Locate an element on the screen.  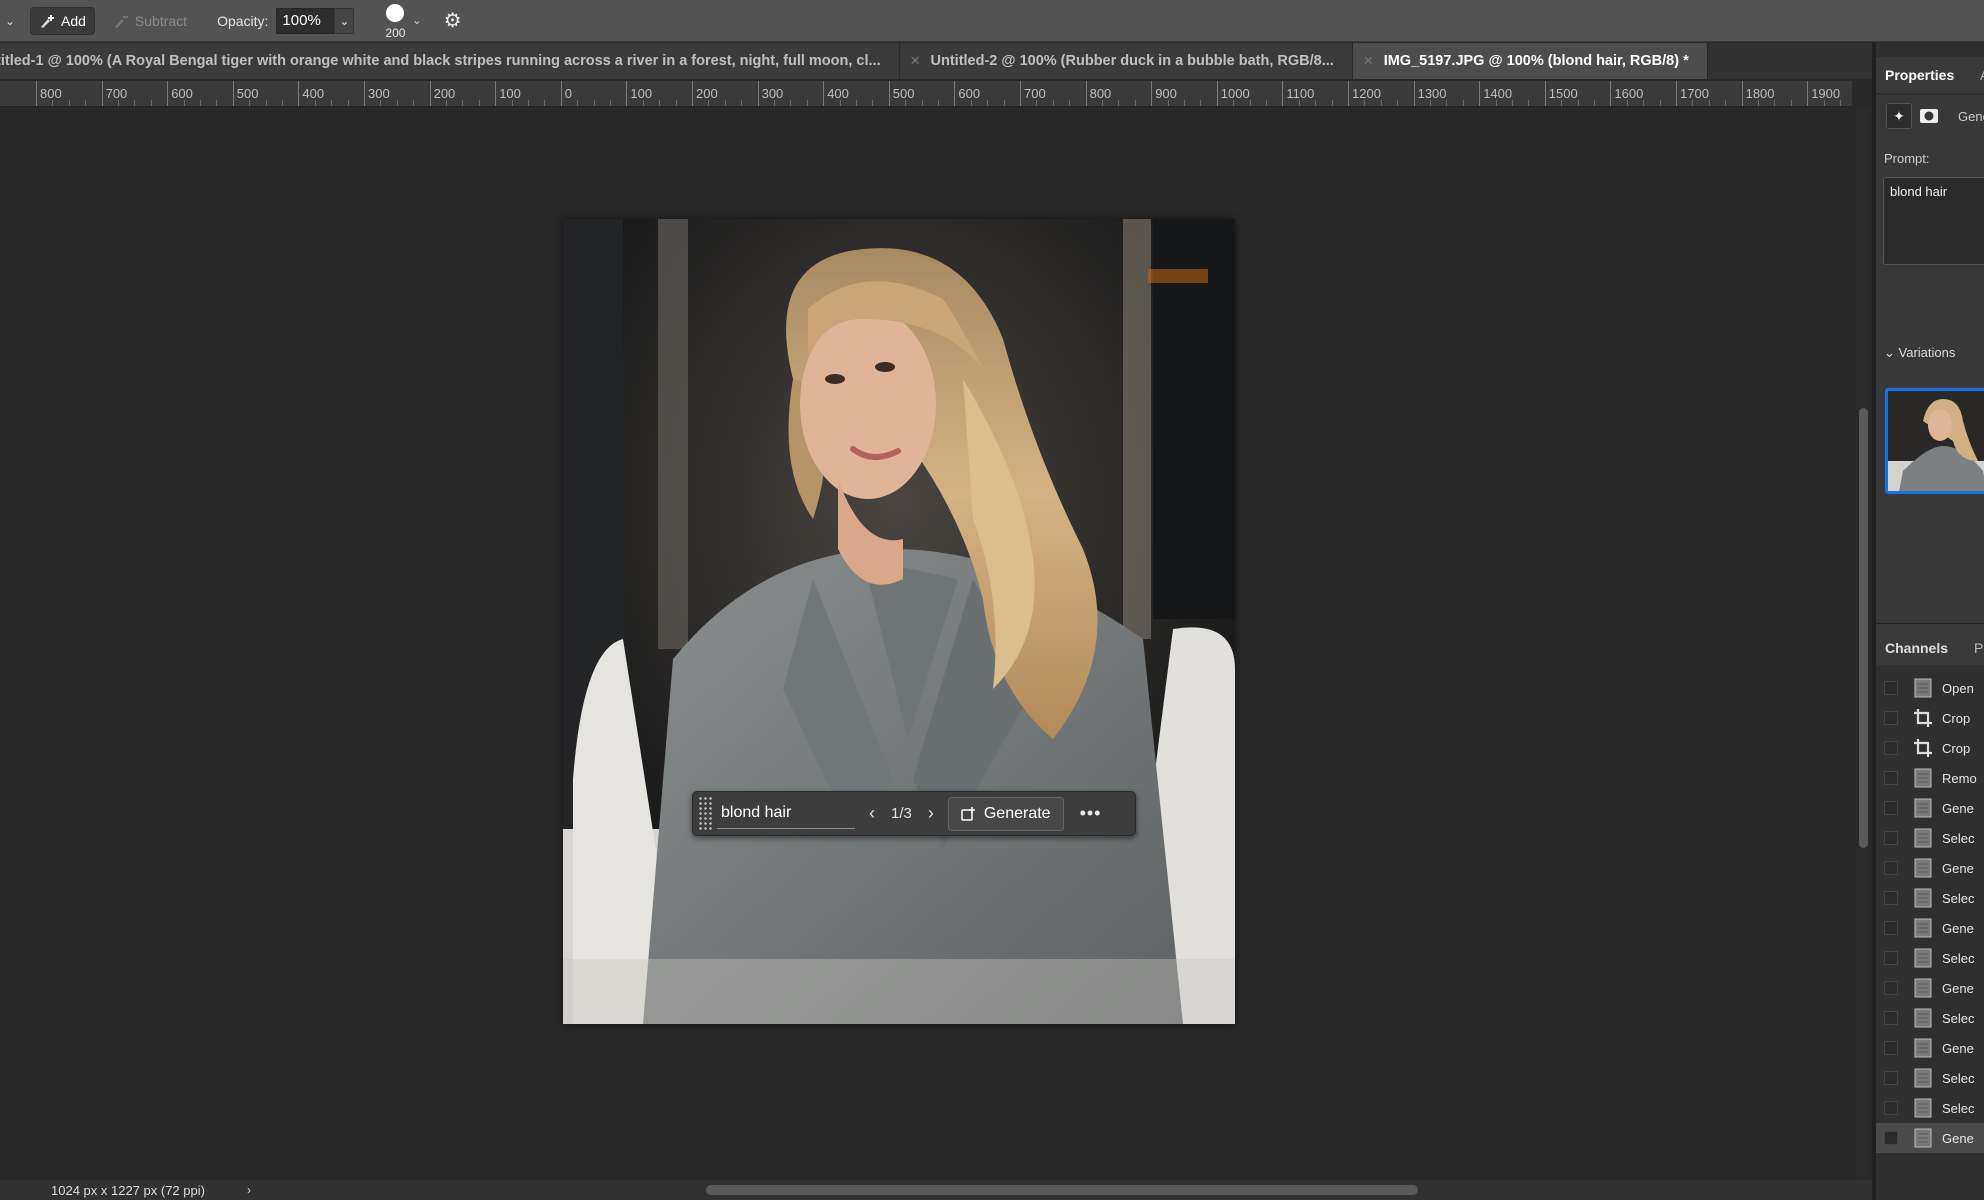
brush-size-picker: 200 is located at coordinates (395, 21).